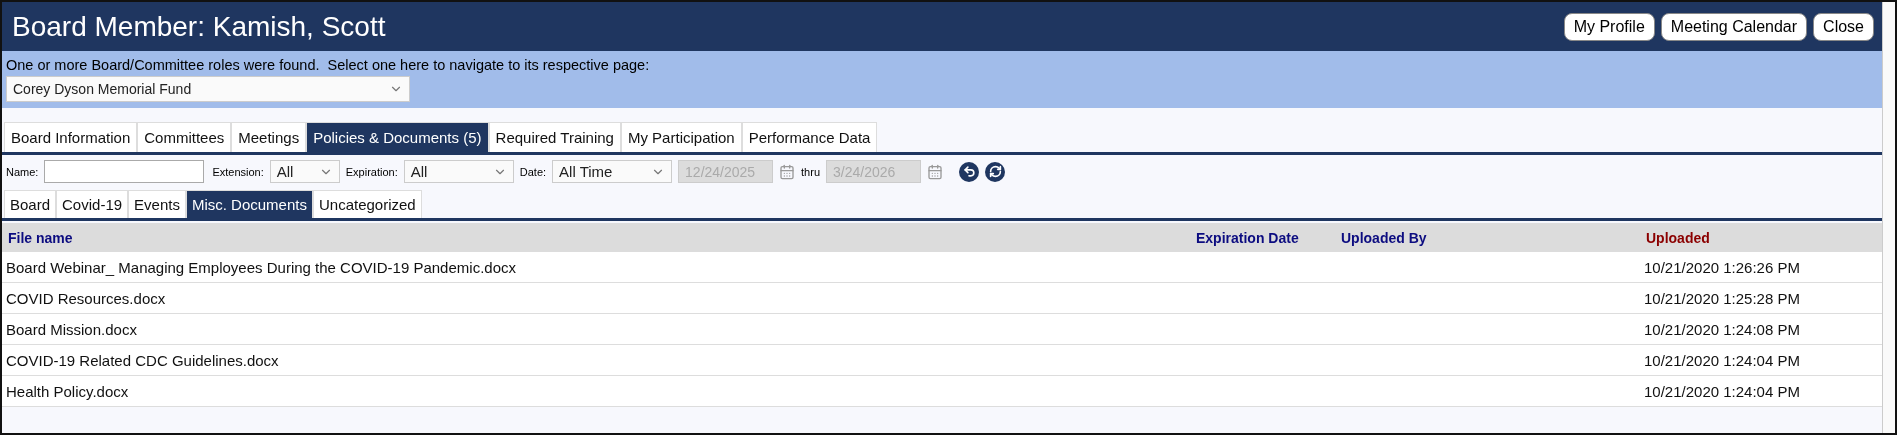  Describe the element at coordinates (596, 360) in the screenshot. I see `table-cell: COVID-19 Related CDC Guidelines.docx` at that location.